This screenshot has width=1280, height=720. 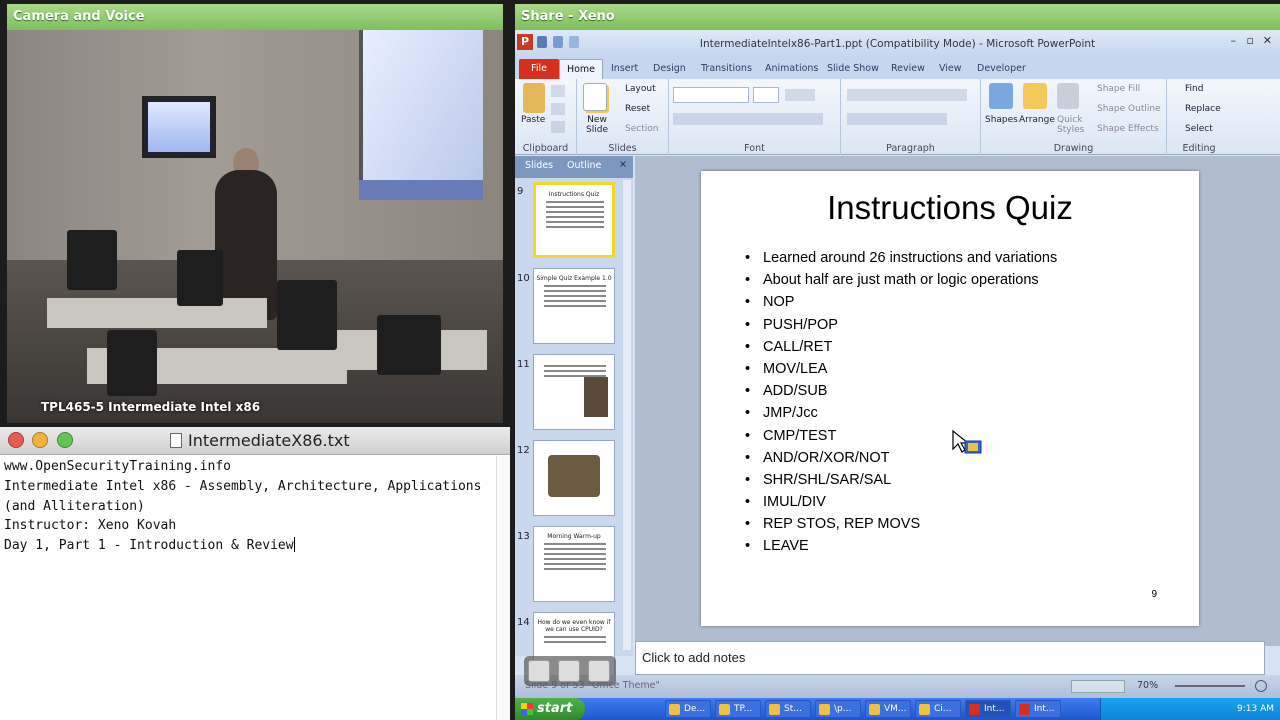 I want to click on new-slide-icon, so click(x=595, y=97).